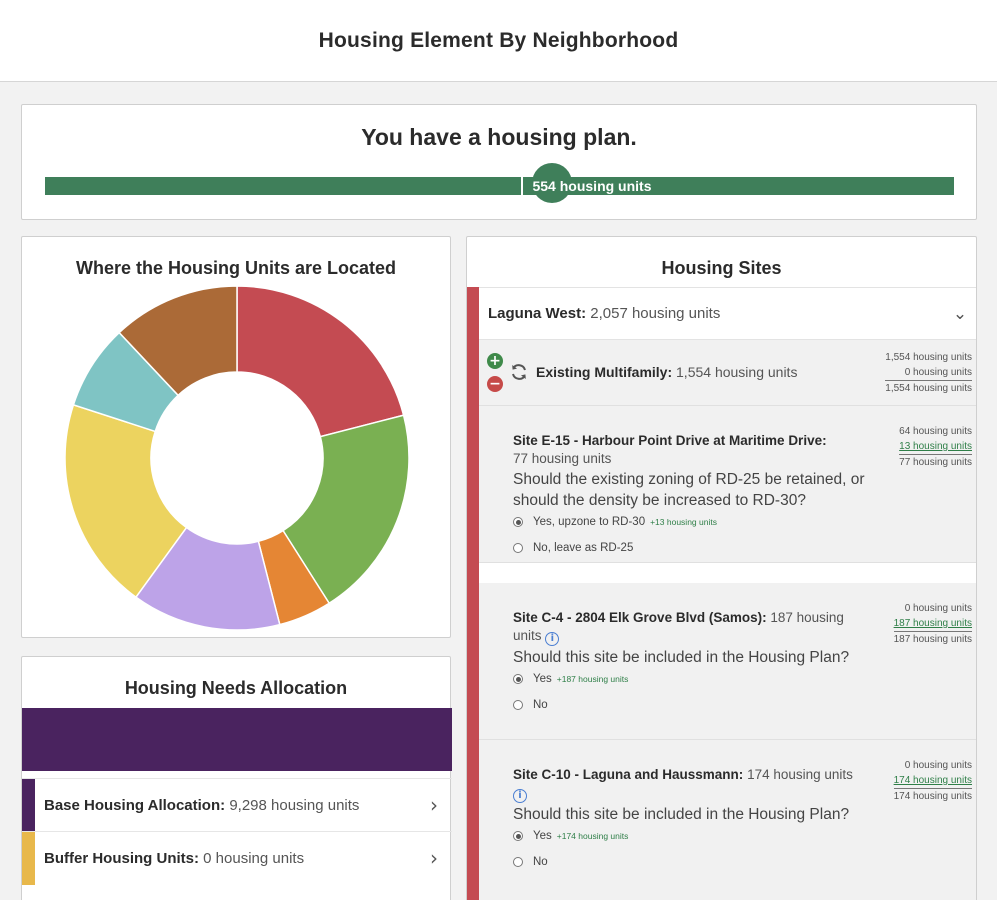  Describe the element at coordinates (28, 858) in the screenshot. I see `buffer-units-swatch` at that location.